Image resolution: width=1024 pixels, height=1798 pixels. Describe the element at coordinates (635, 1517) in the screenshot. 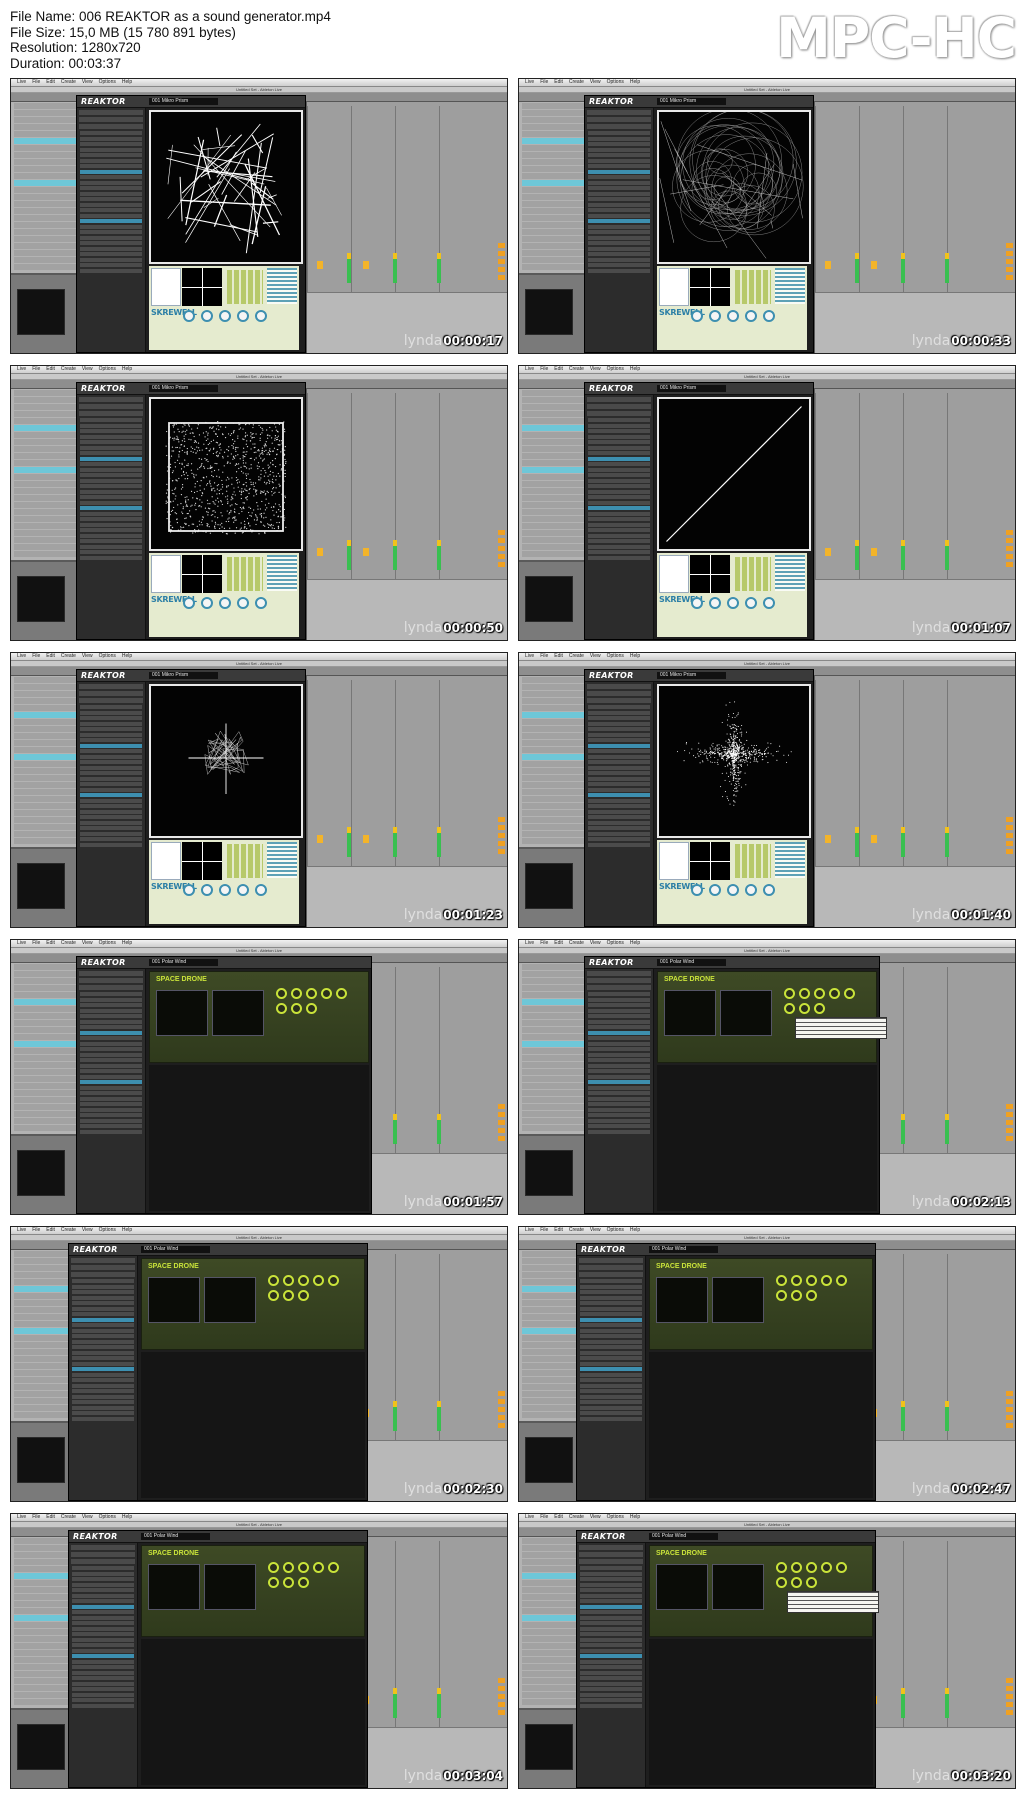

I see `menu-item-help: Help` at that location.